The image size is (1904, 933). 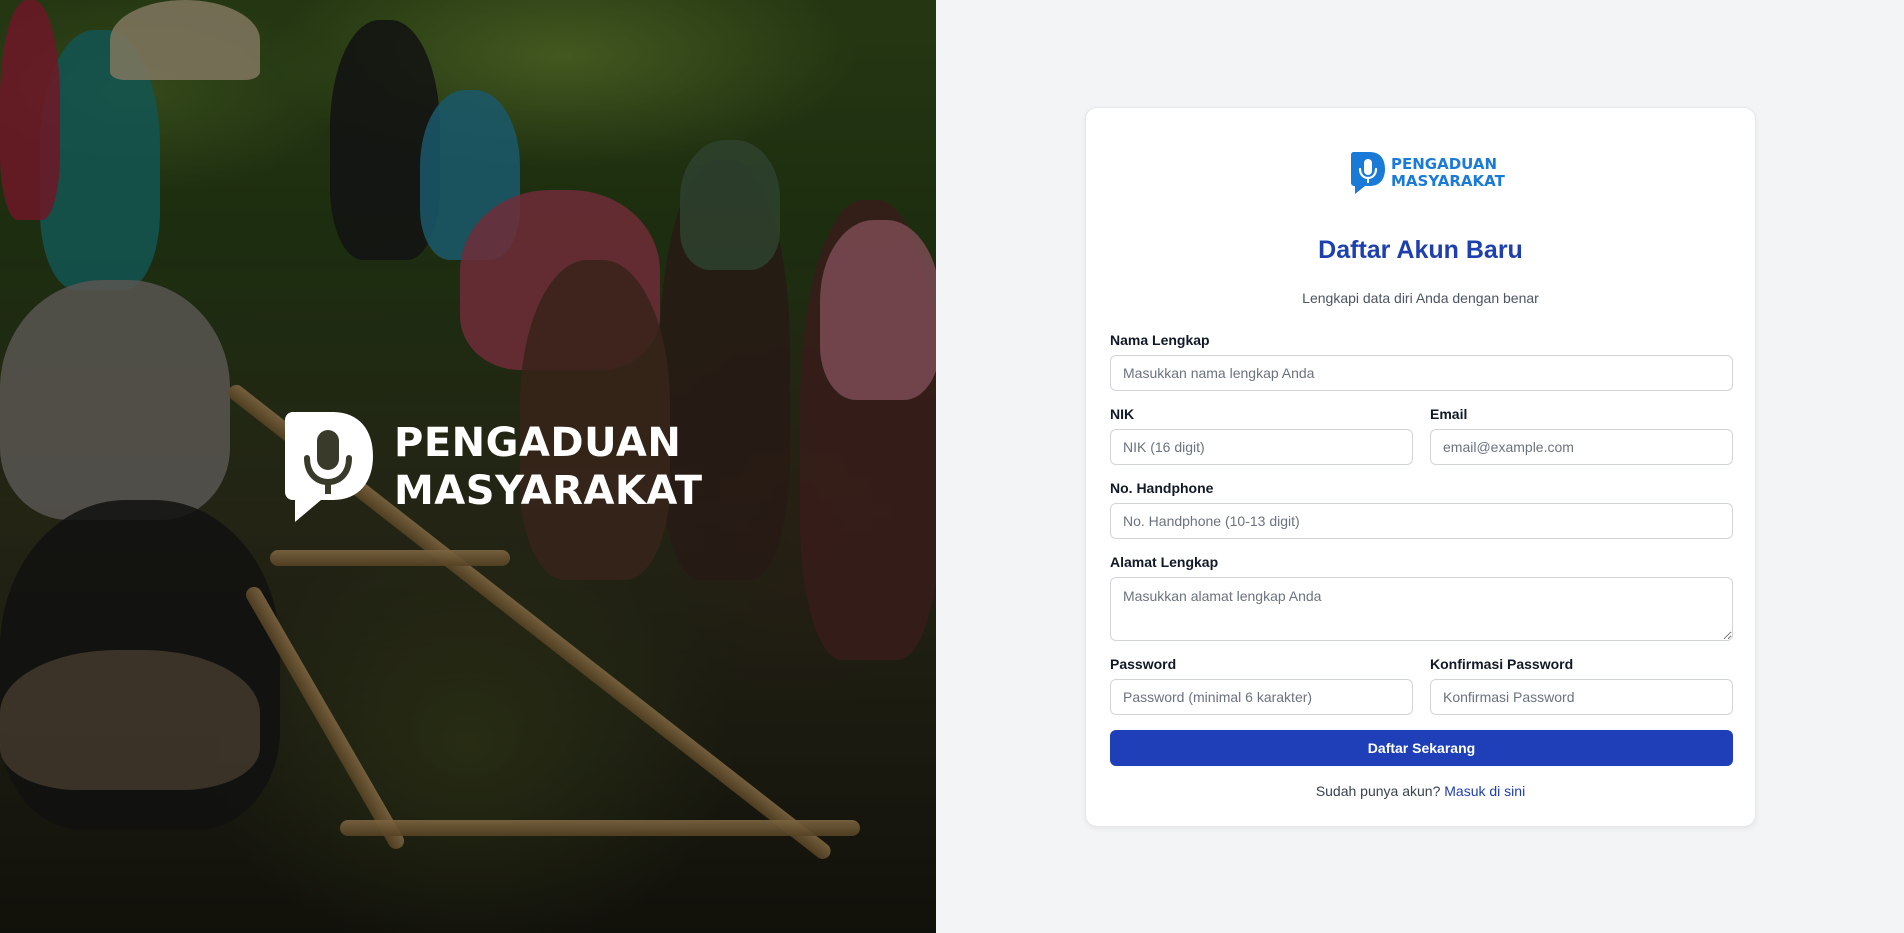 I want to click on page-title: Daftar Akun Baru, so click(x=1420, y=250).